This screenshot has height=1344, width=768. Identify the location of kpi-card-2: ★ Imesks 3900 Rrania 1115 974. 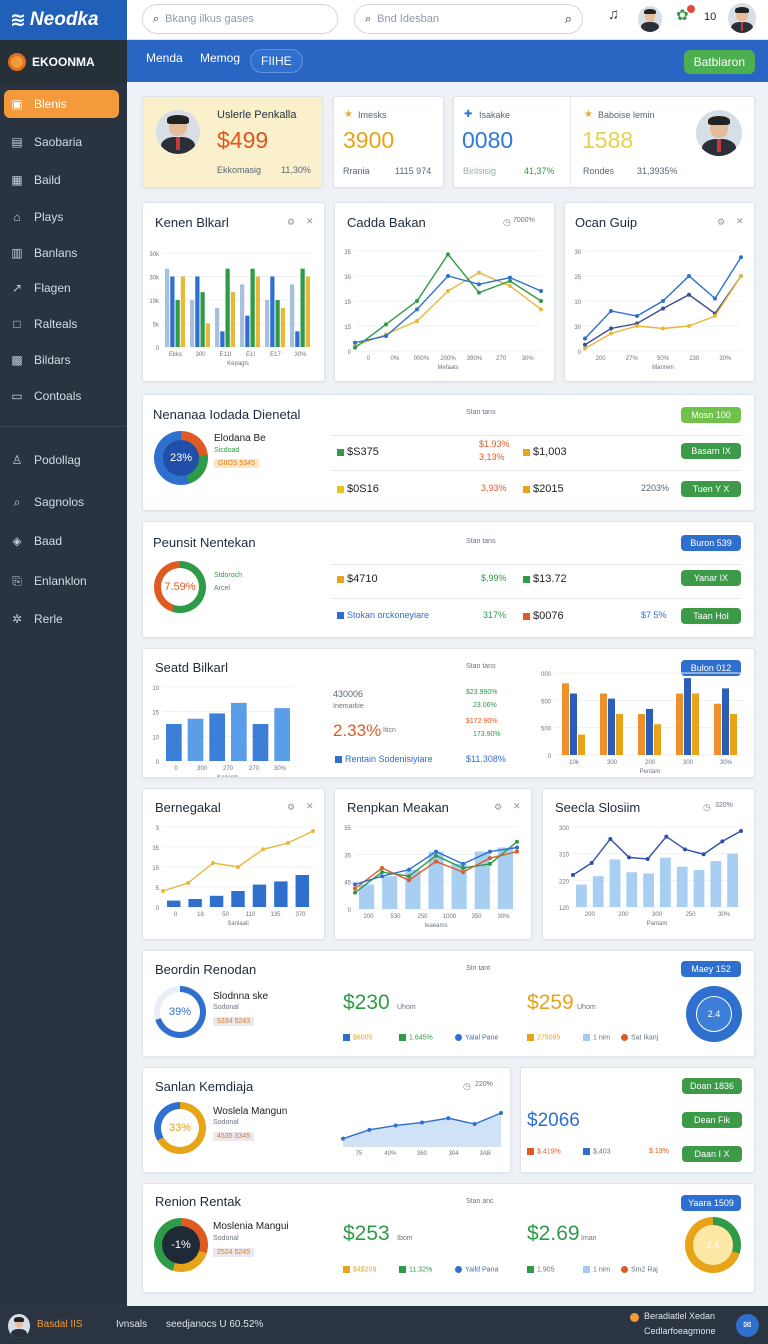
(388, 142).